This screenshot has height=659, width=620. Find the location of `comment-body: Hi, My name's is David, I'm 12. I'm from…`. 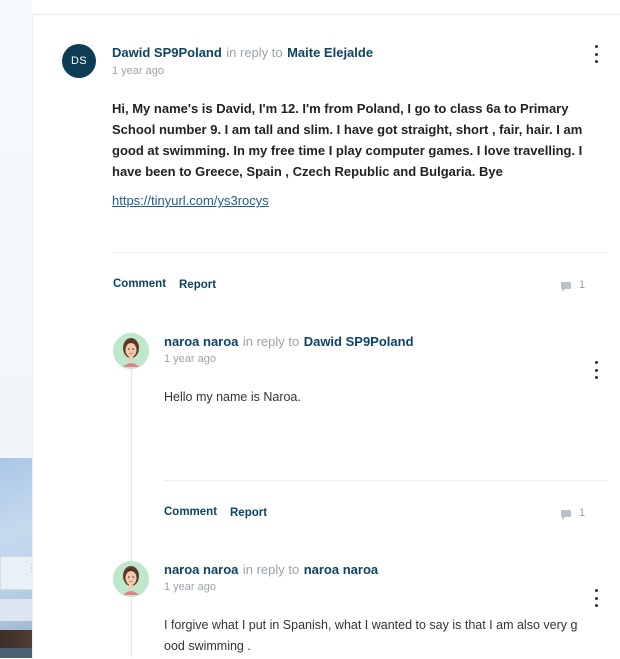

comment-body: Hi, My name's is David, I'm 12. I'm from… is located at coordinates (347, 140).